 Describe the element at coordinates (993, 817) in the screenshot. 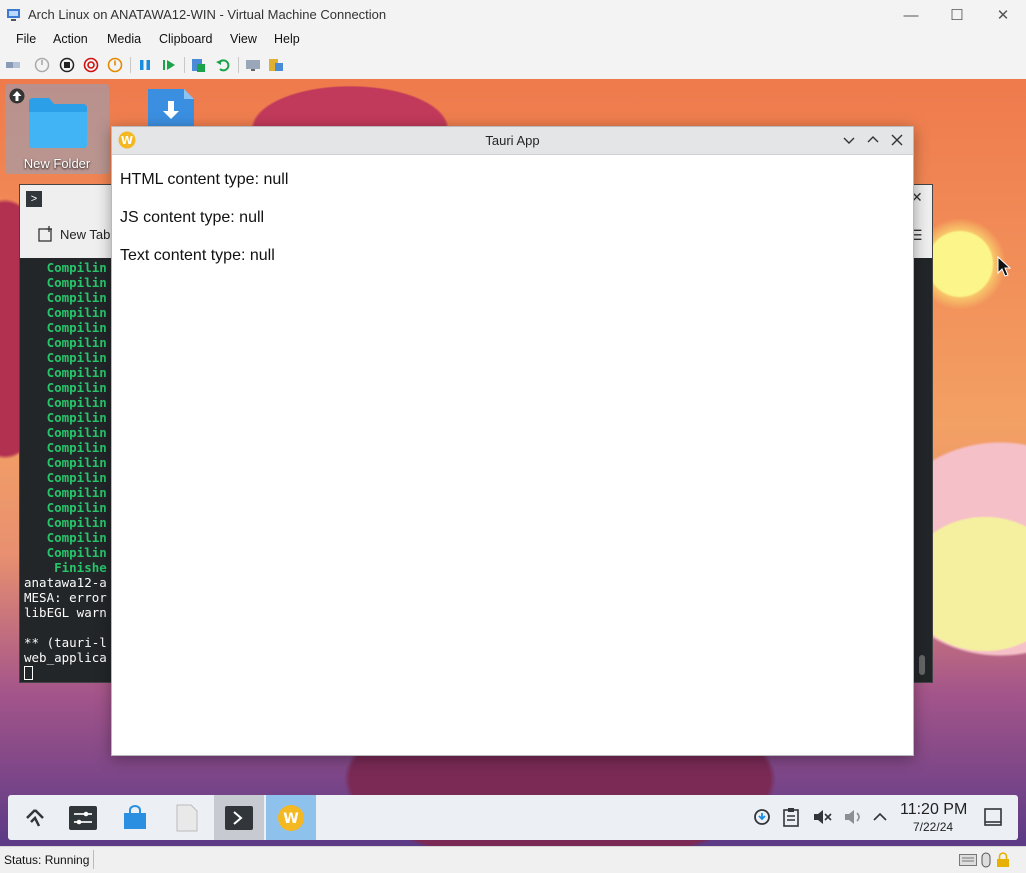

I see `show-desktop-icon` at that location.